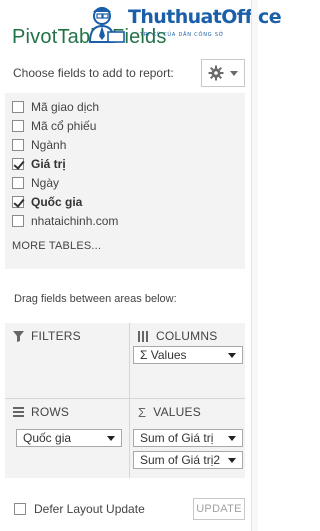 Image resolution: width=320 pixels, height=531 pixels. I want to click on filters-area: FILTERS, so click(67, 360).